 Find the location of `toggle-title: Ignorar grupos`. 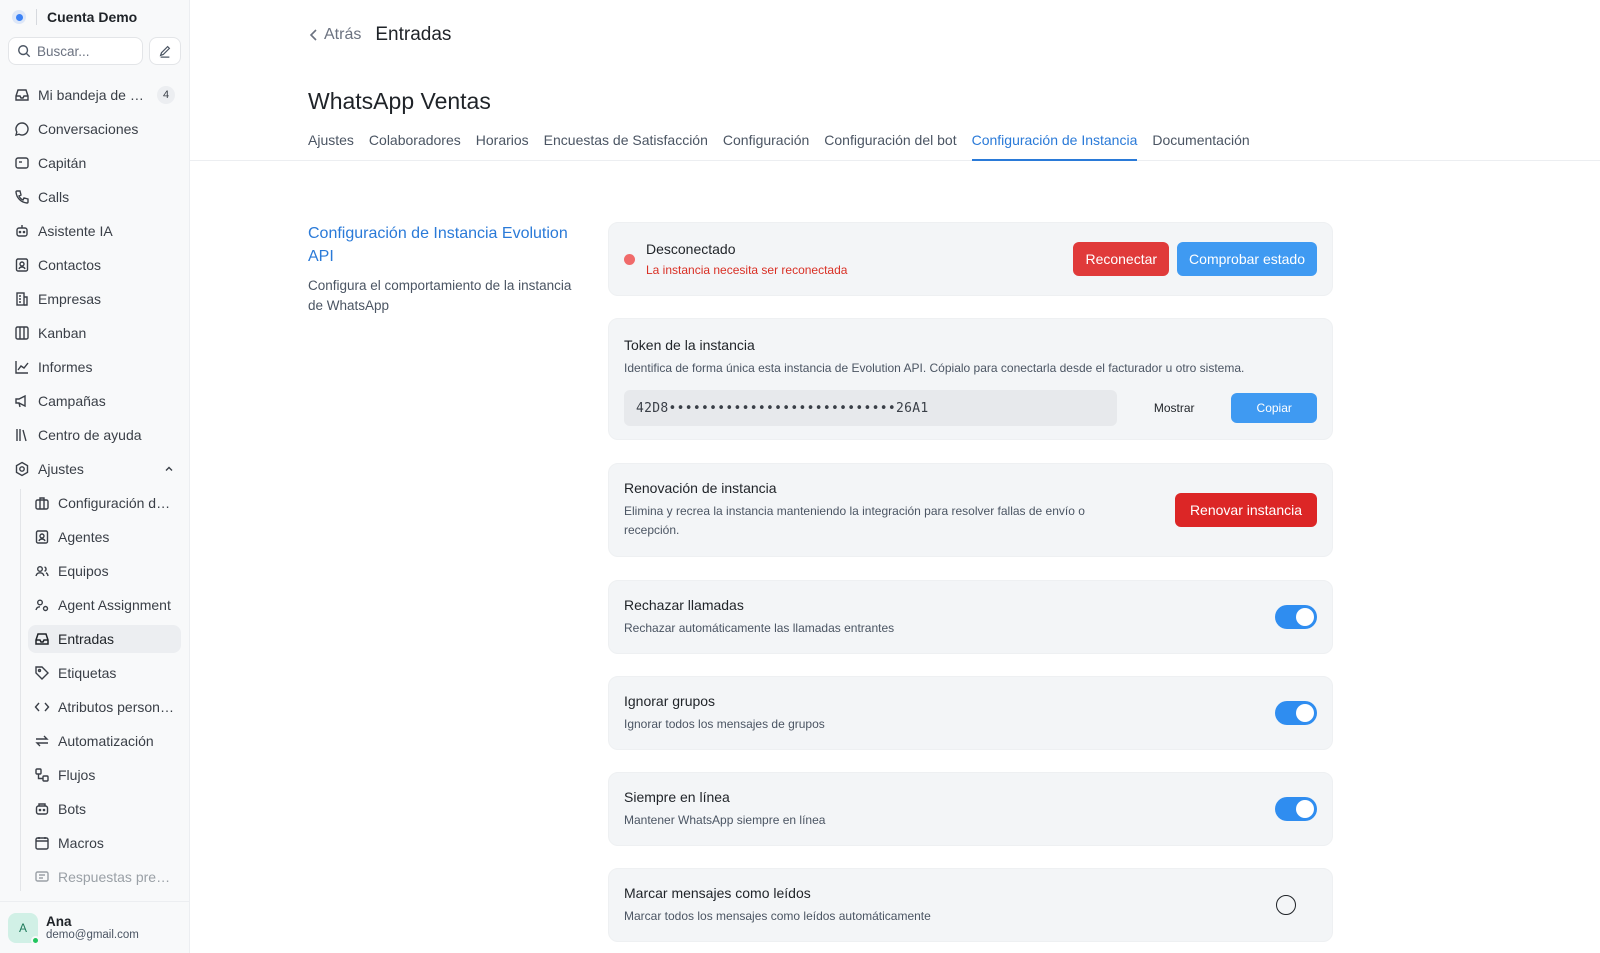

toggle-title: Ignorar grupos is located at coordinates (670, 700).